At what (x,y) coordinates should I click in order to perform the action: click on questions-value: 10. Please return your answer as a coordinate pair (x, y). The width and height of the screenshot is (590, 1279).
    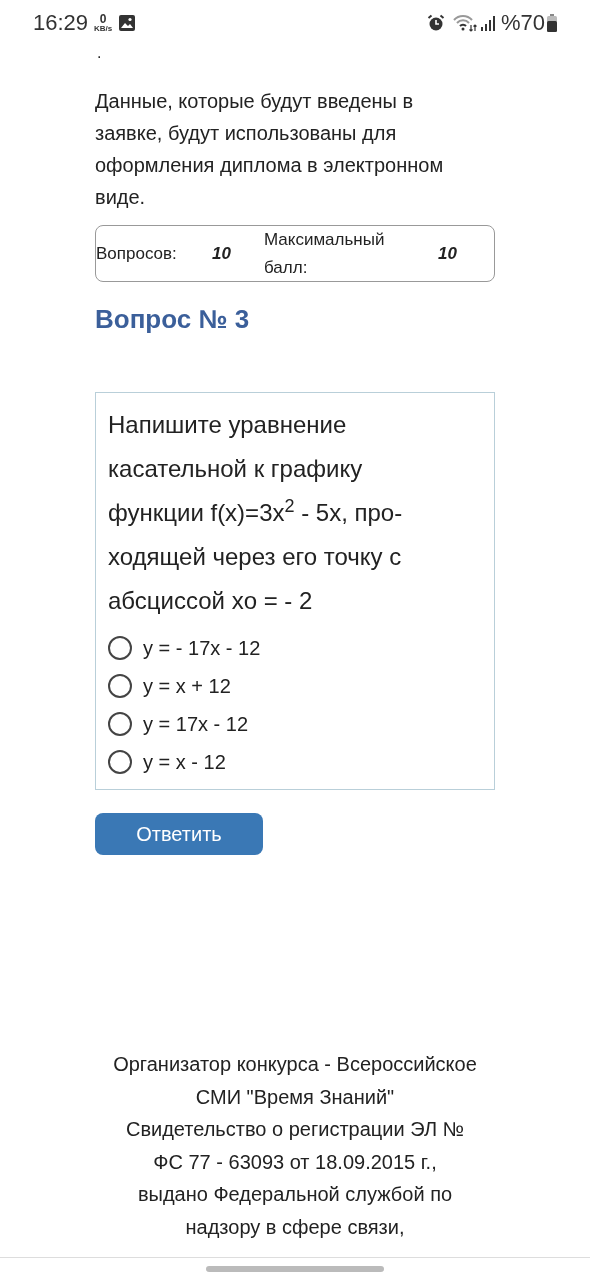
    Looking at the image, I should click on (222, 253).